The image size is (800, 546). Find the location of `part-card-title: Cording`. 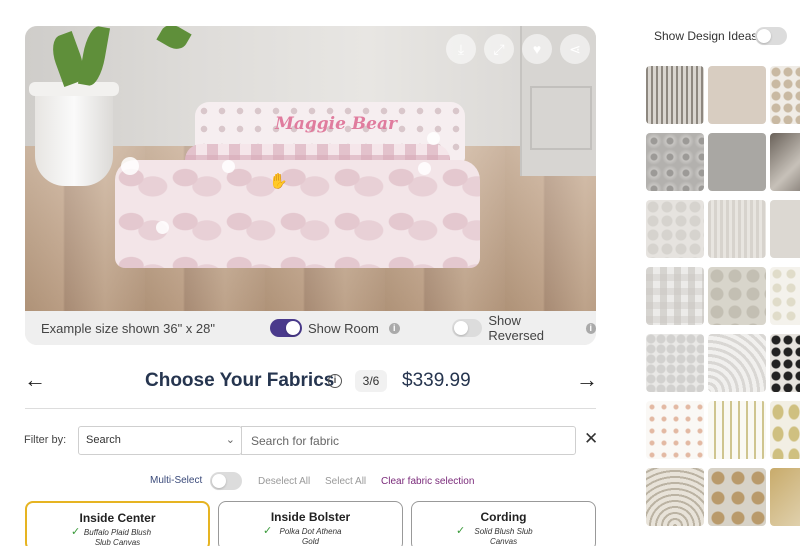

part-card-title: Cording is located at coordinates (503, 517).